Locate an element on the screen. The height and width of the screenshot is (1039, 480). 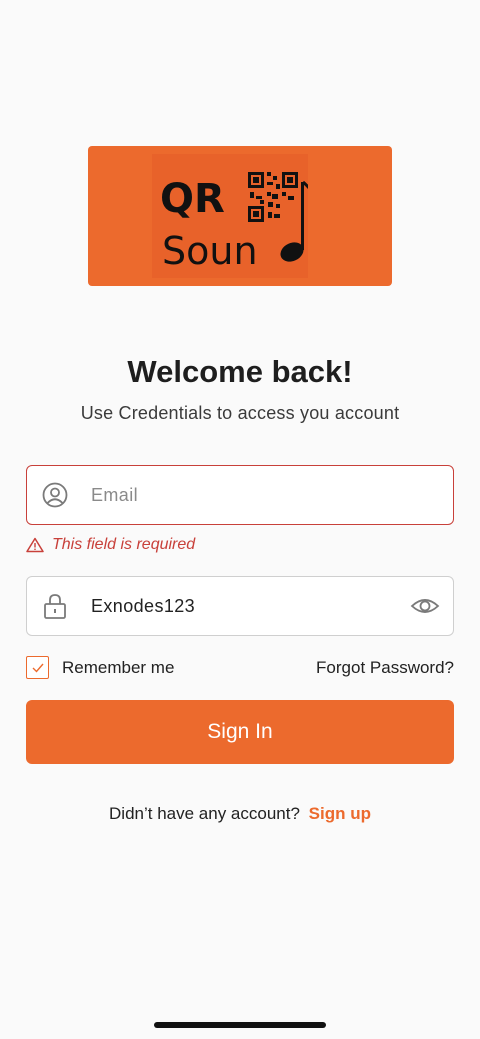
email-field is located at coordinates (240, 495).